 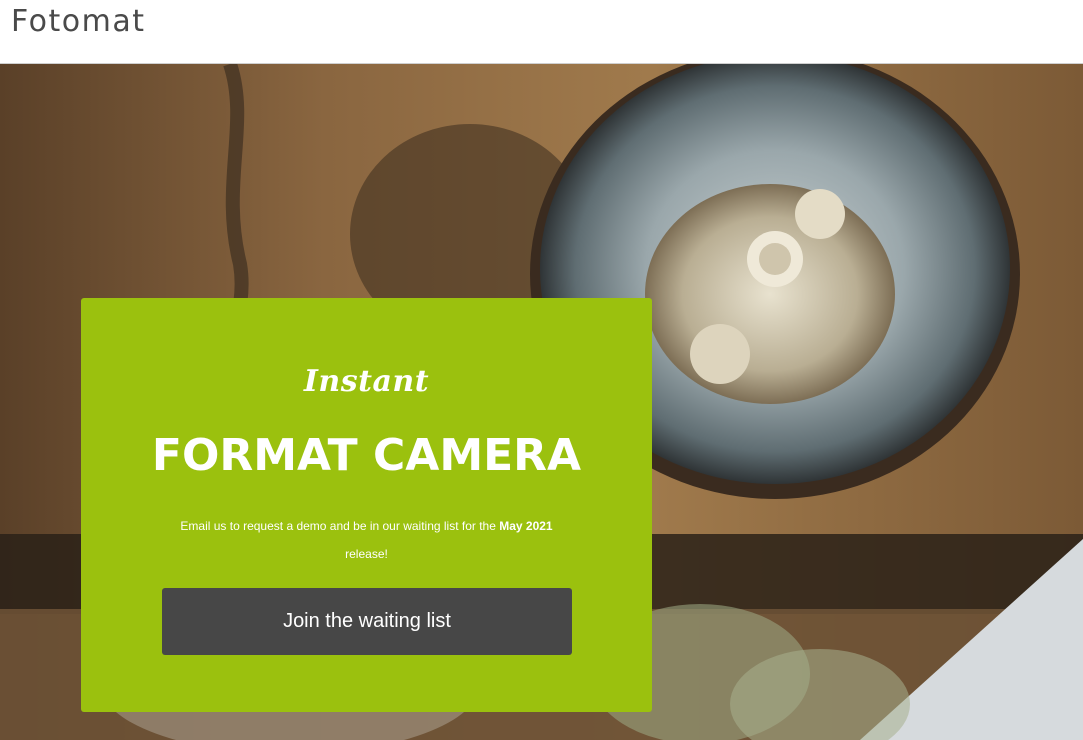 What do you see at coordinates (366, 381) in the screenshot?
I see `promo-eyebrow: Instant` at bounding box center [366, 381].